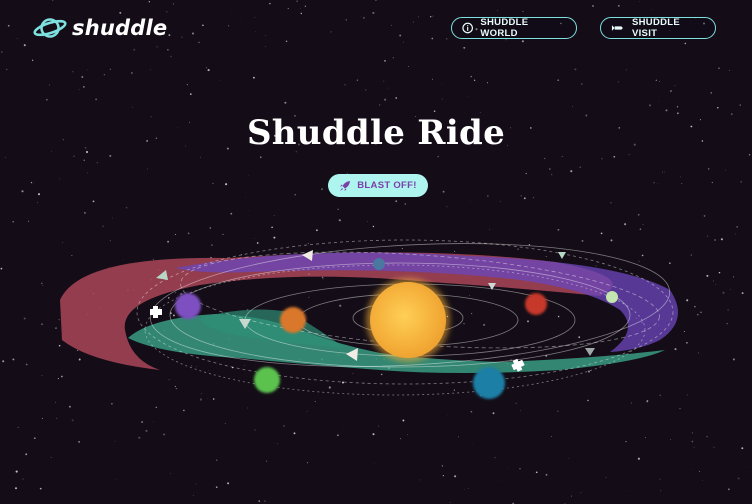 This screenshot has height=504, width=752. Describe the element at coordinates (536, 304) in the screenshot. I see `red-planet` at that location.